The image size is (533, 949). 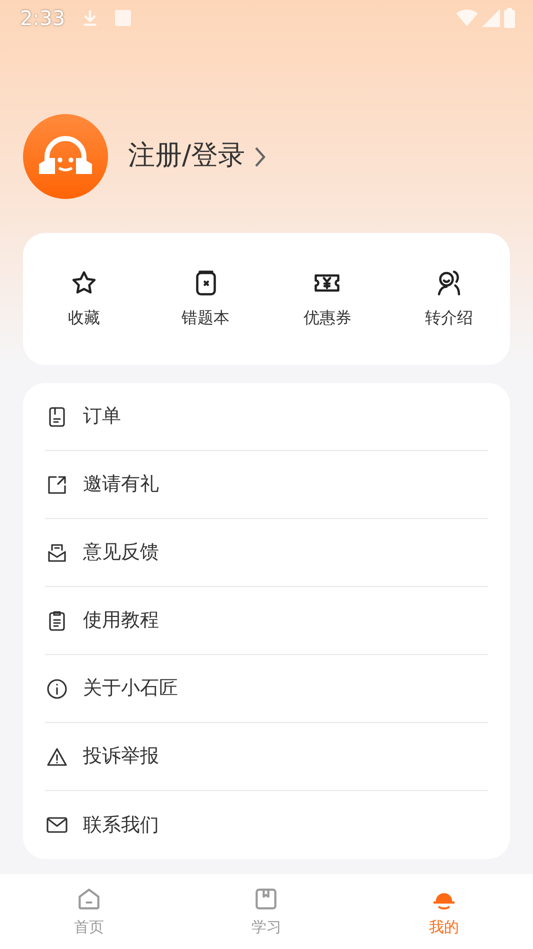 I want to click on shortcut-item: 收藏, so click(x=84, y=299).